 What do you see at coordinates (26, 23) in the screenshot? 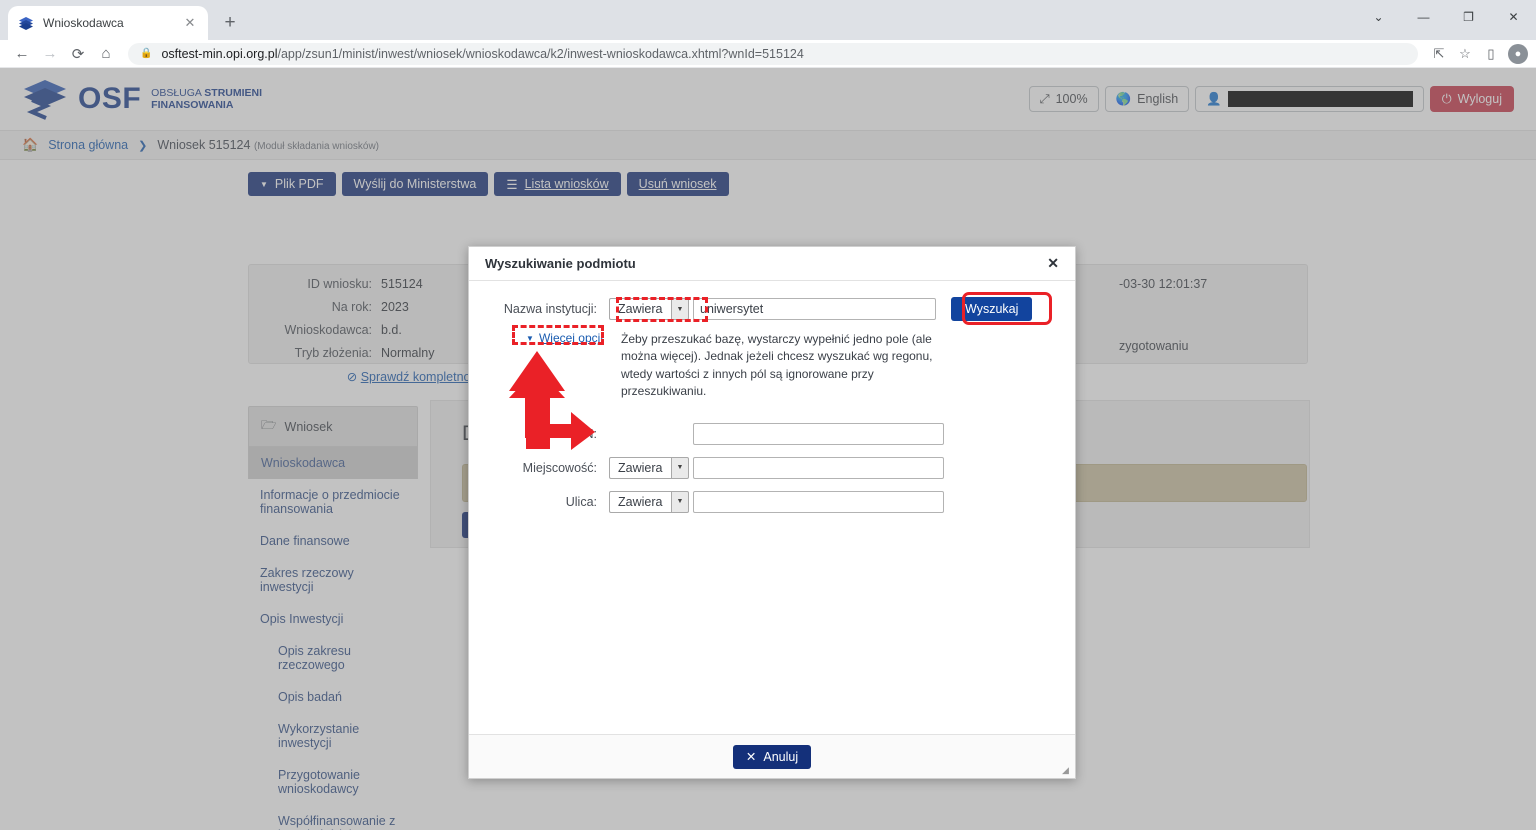
I see `site-favicon` at bounding box center [26, 23].